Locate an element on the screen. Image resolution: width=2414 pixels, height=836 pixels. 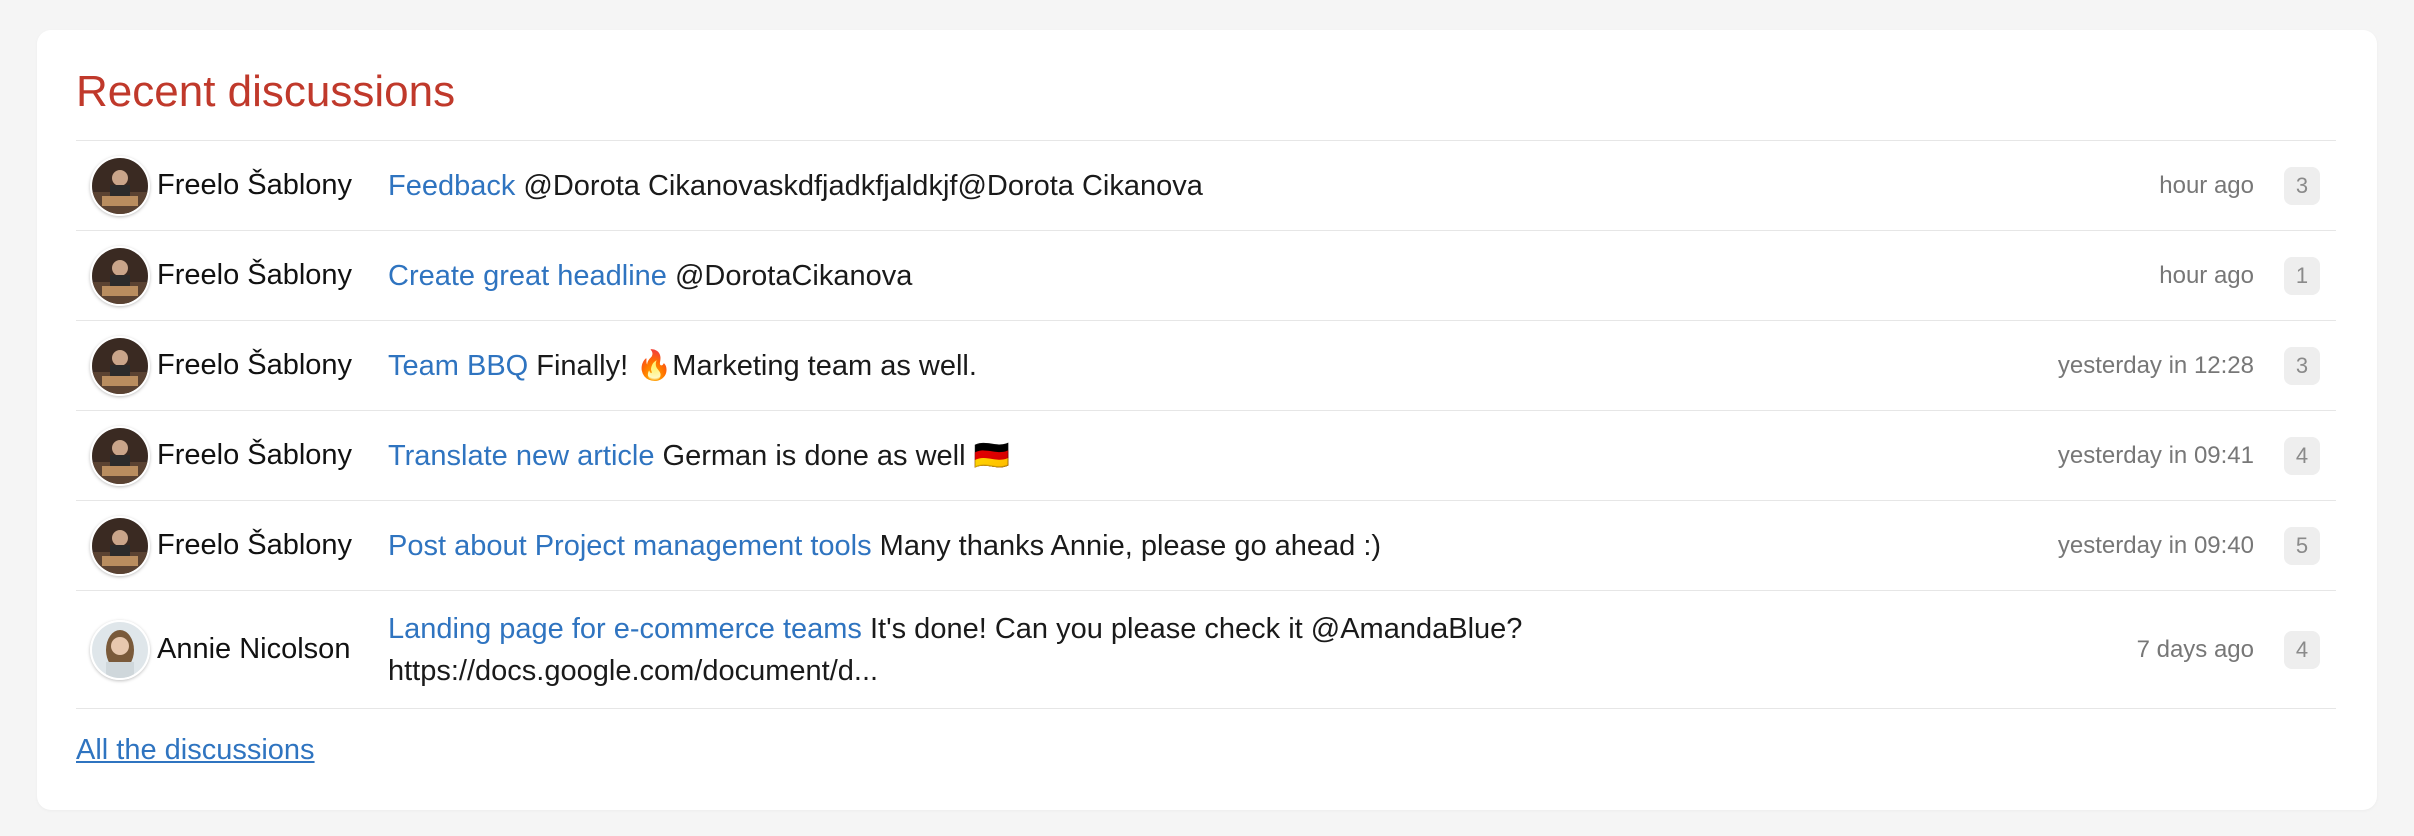
comment-count-badge: 5 is located at coordinates (2302, 545).